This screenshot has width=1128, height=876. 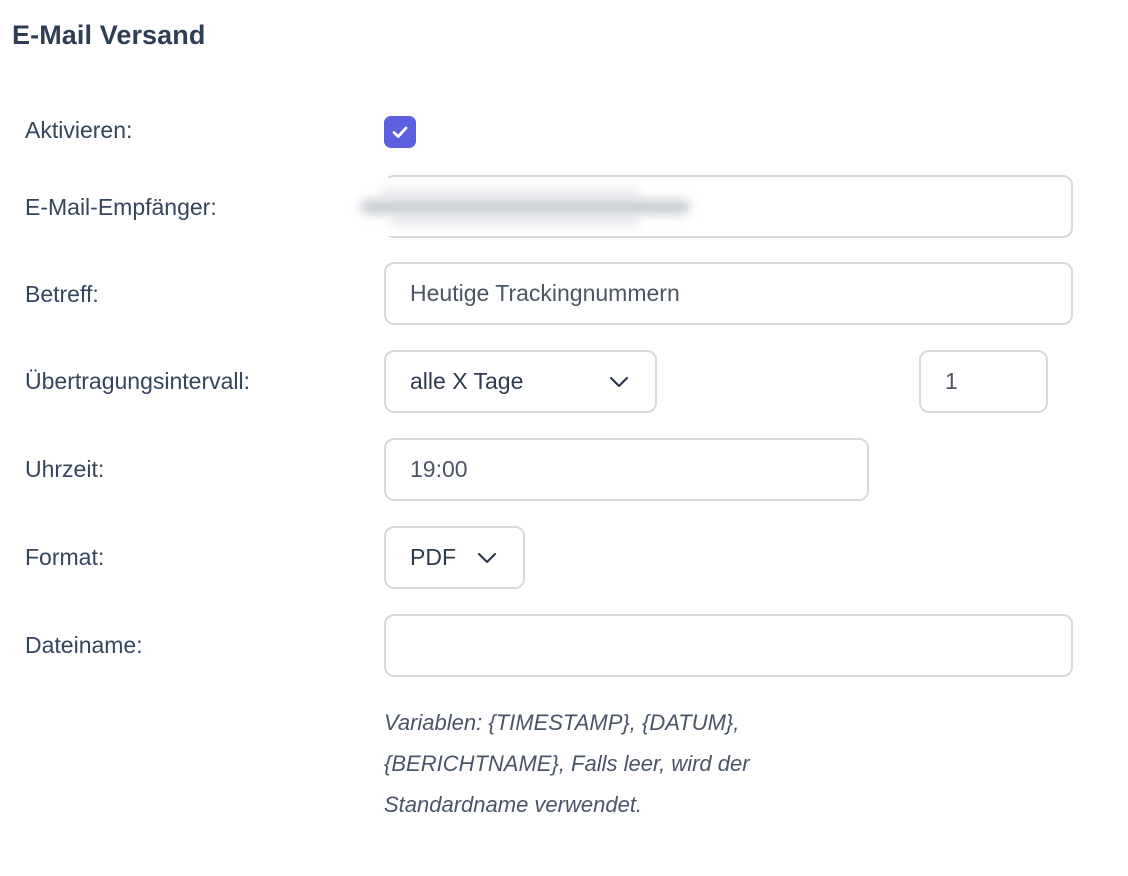 What do you see at coordinates (638, 469) in the screenshot?
I see `time-input` at bounding box center [638, 469].